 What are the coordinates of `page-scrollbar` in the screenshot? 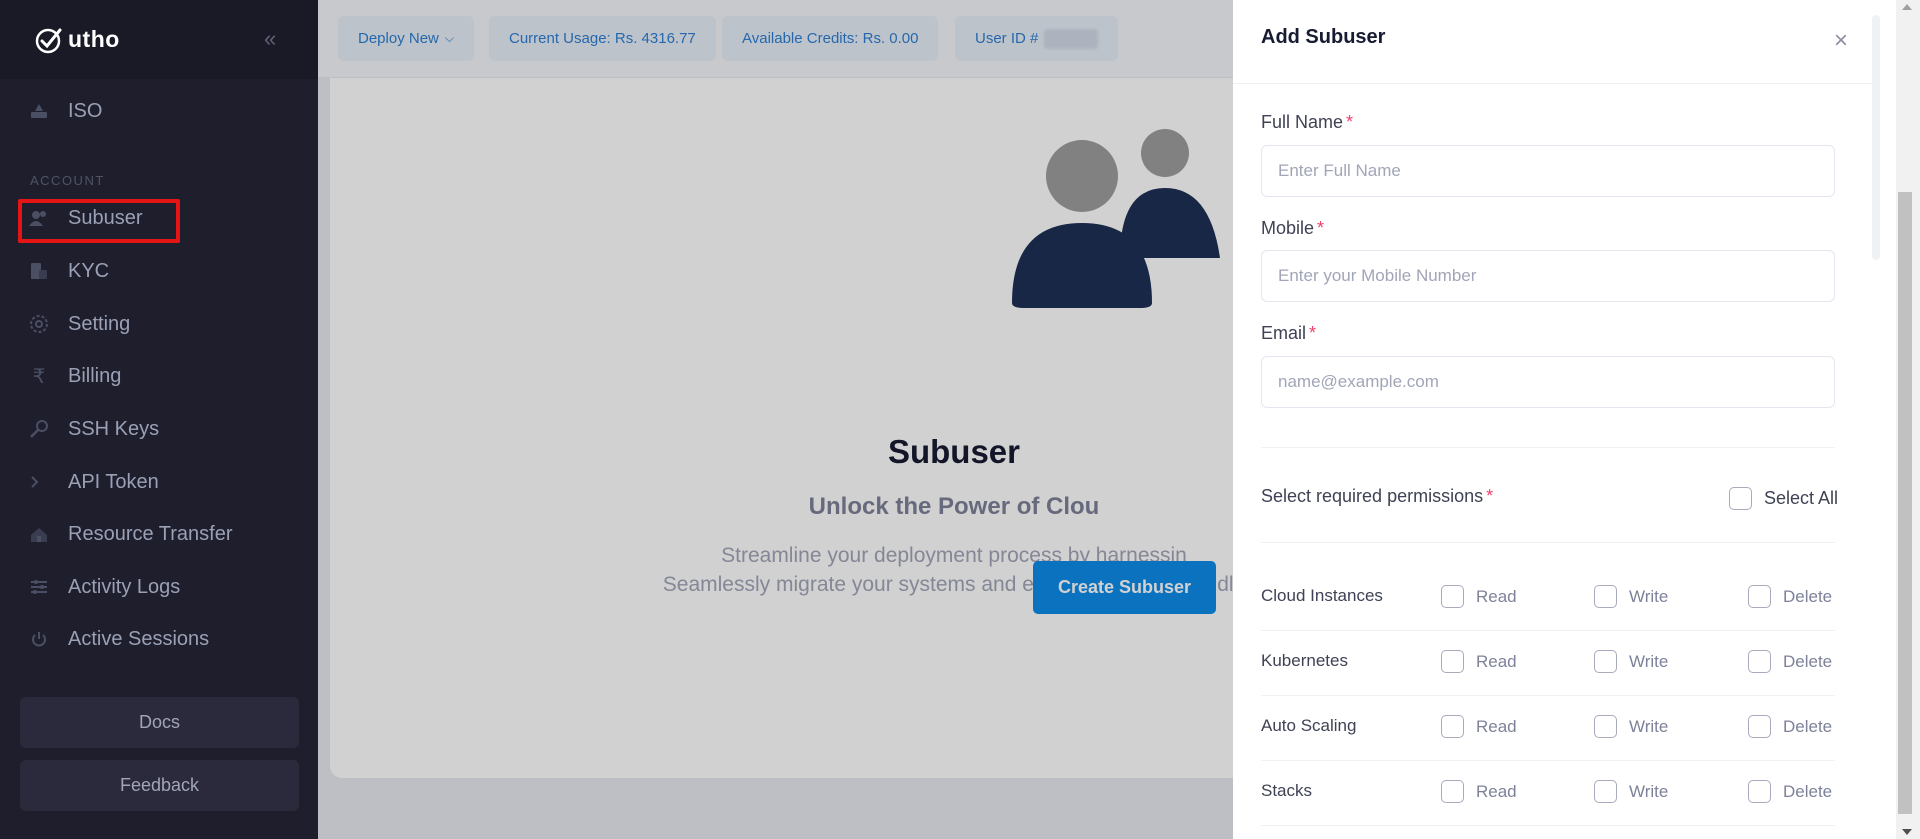 It's located at (1908, 419).